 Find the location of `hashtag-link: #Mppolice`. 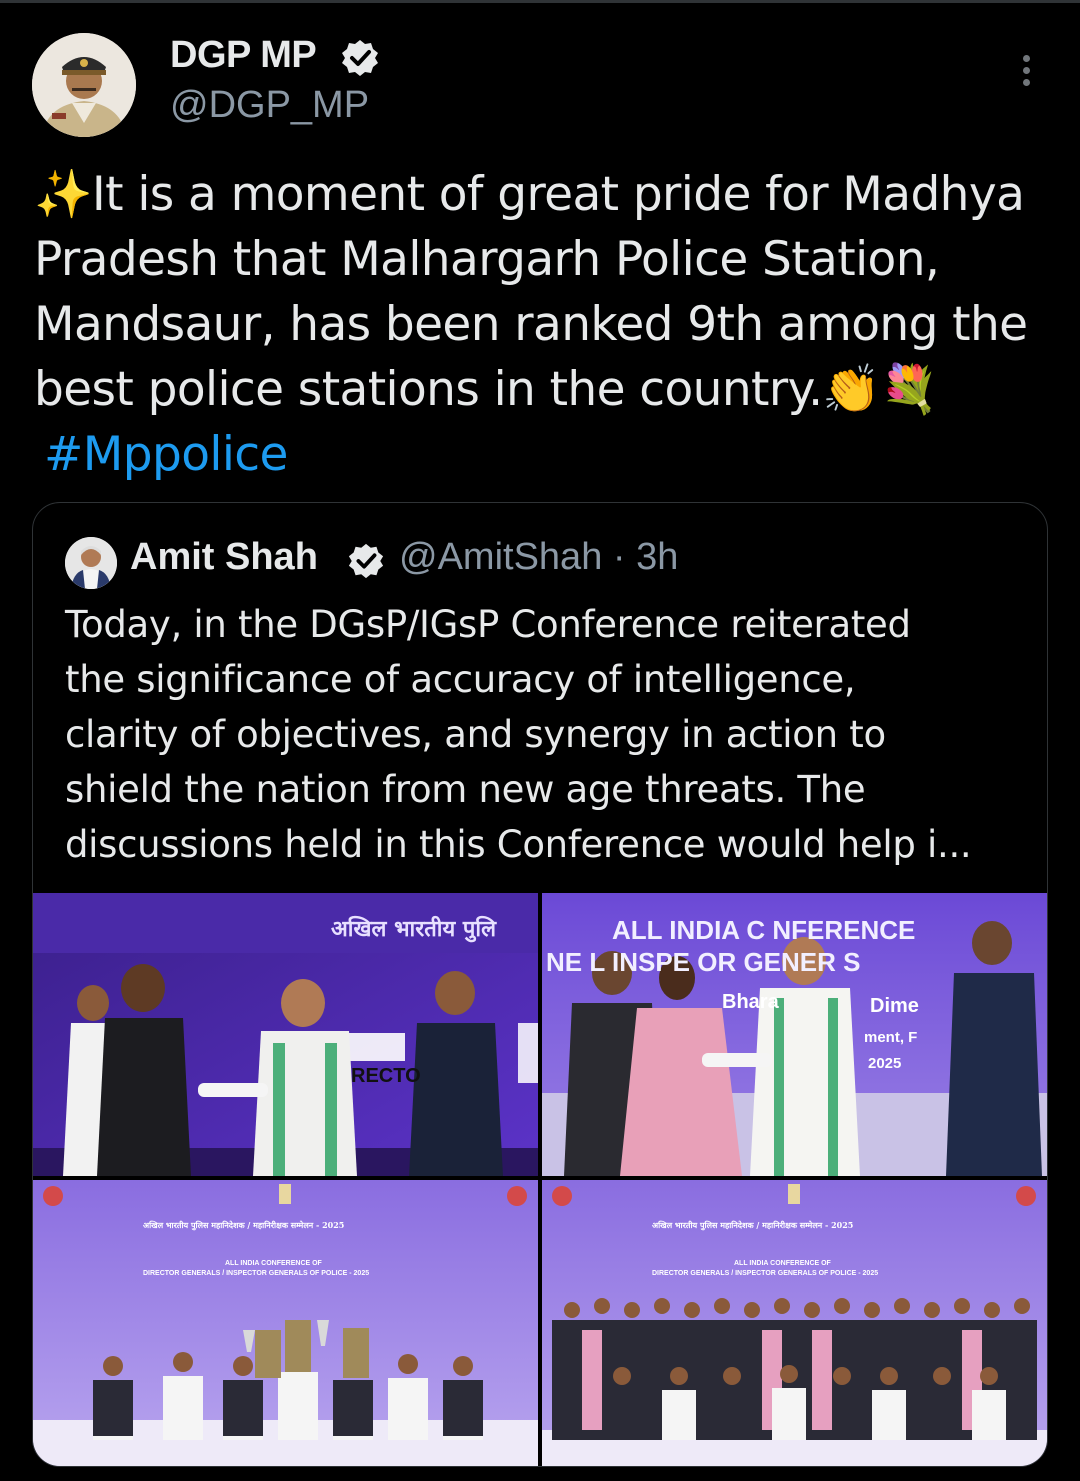

hashtag-link: #Mppolice is located at coordinates (166, 454).